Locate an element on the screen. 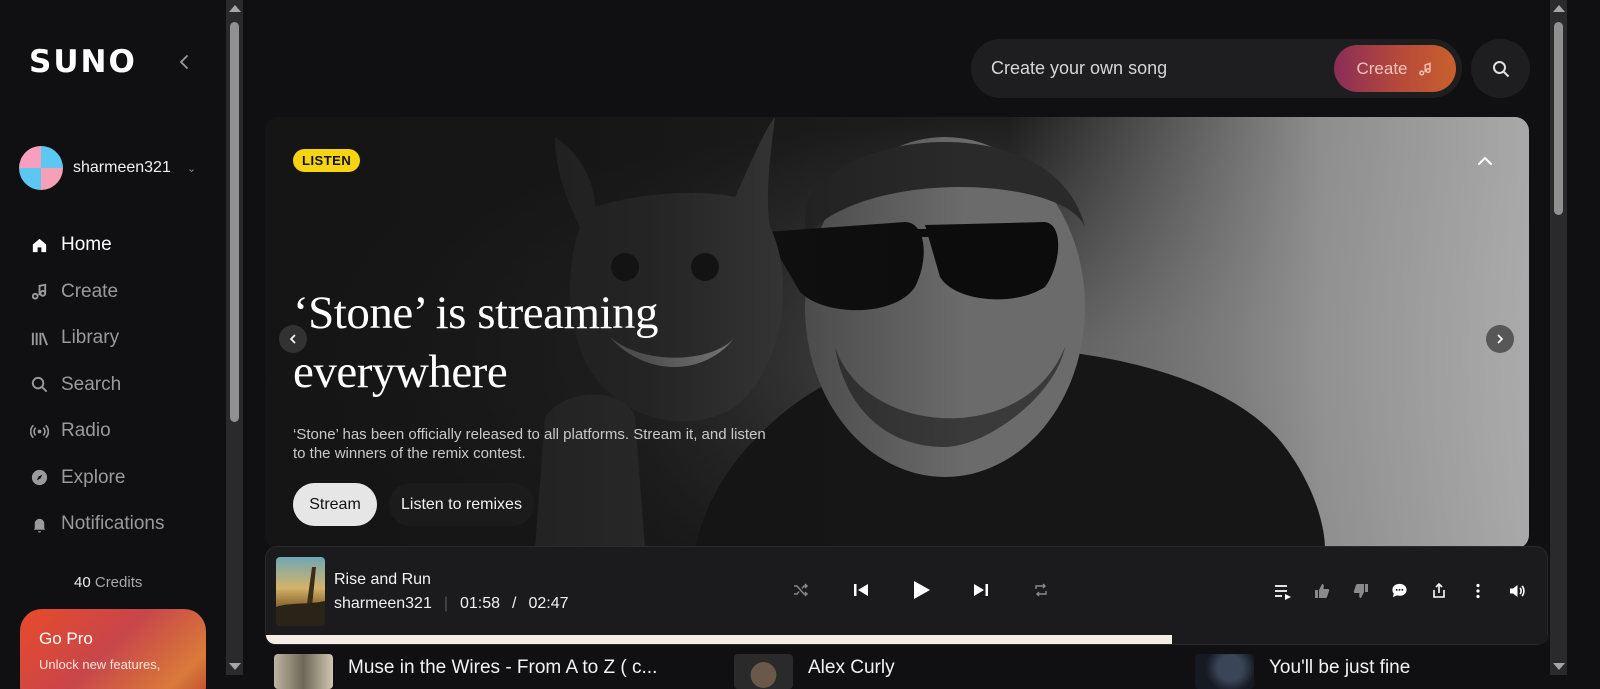 The image size is (1600, 689). playback-controls is located at coordinates (921, 590).